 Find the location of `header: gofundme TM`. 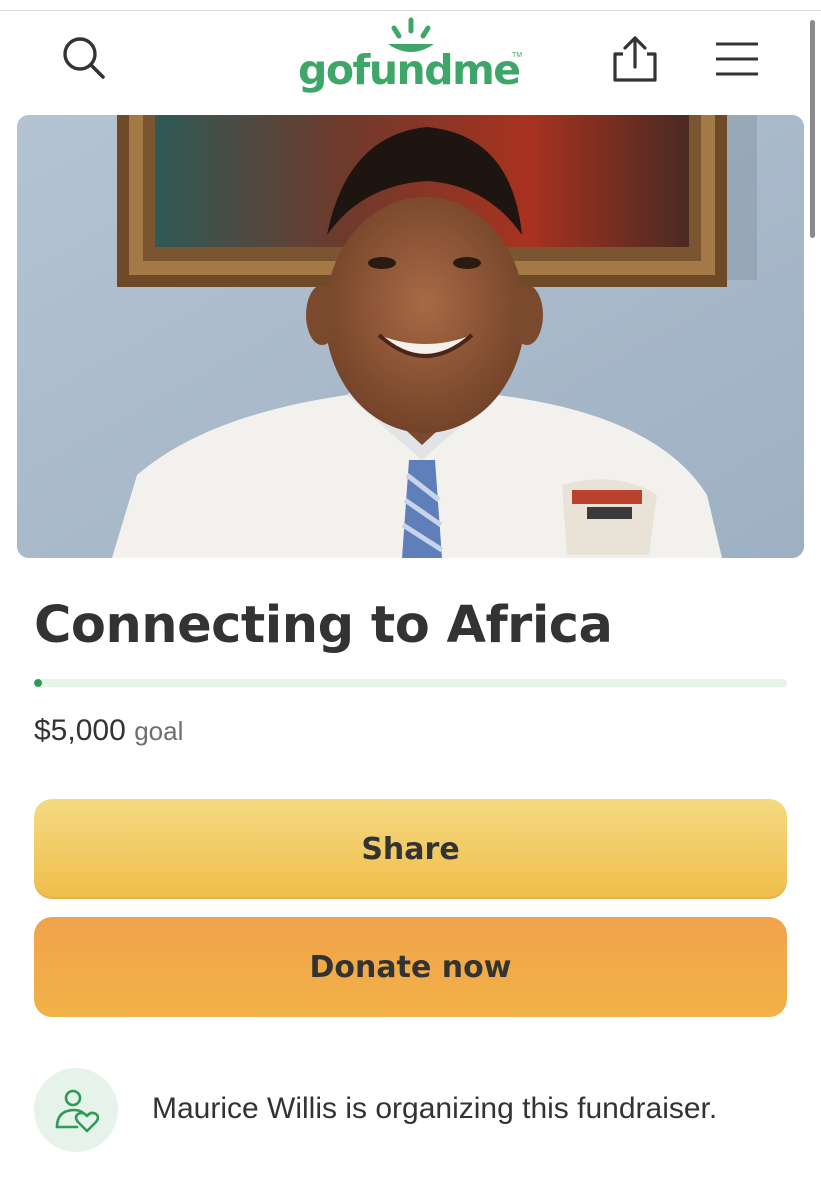

header: gofundme TM is located at coordinates (410, 62).